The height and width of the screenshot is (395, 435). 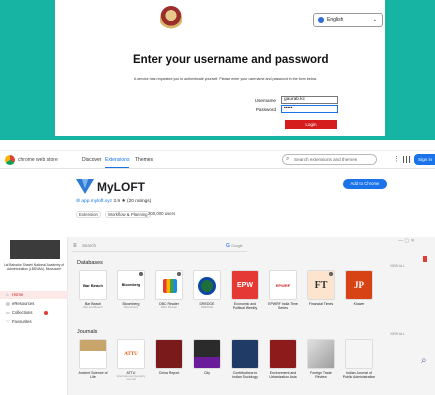 What do you see at coordinates (169, 373) in the screenshot?
I see `journal-title: China Report` at bounding box center [169, 373].